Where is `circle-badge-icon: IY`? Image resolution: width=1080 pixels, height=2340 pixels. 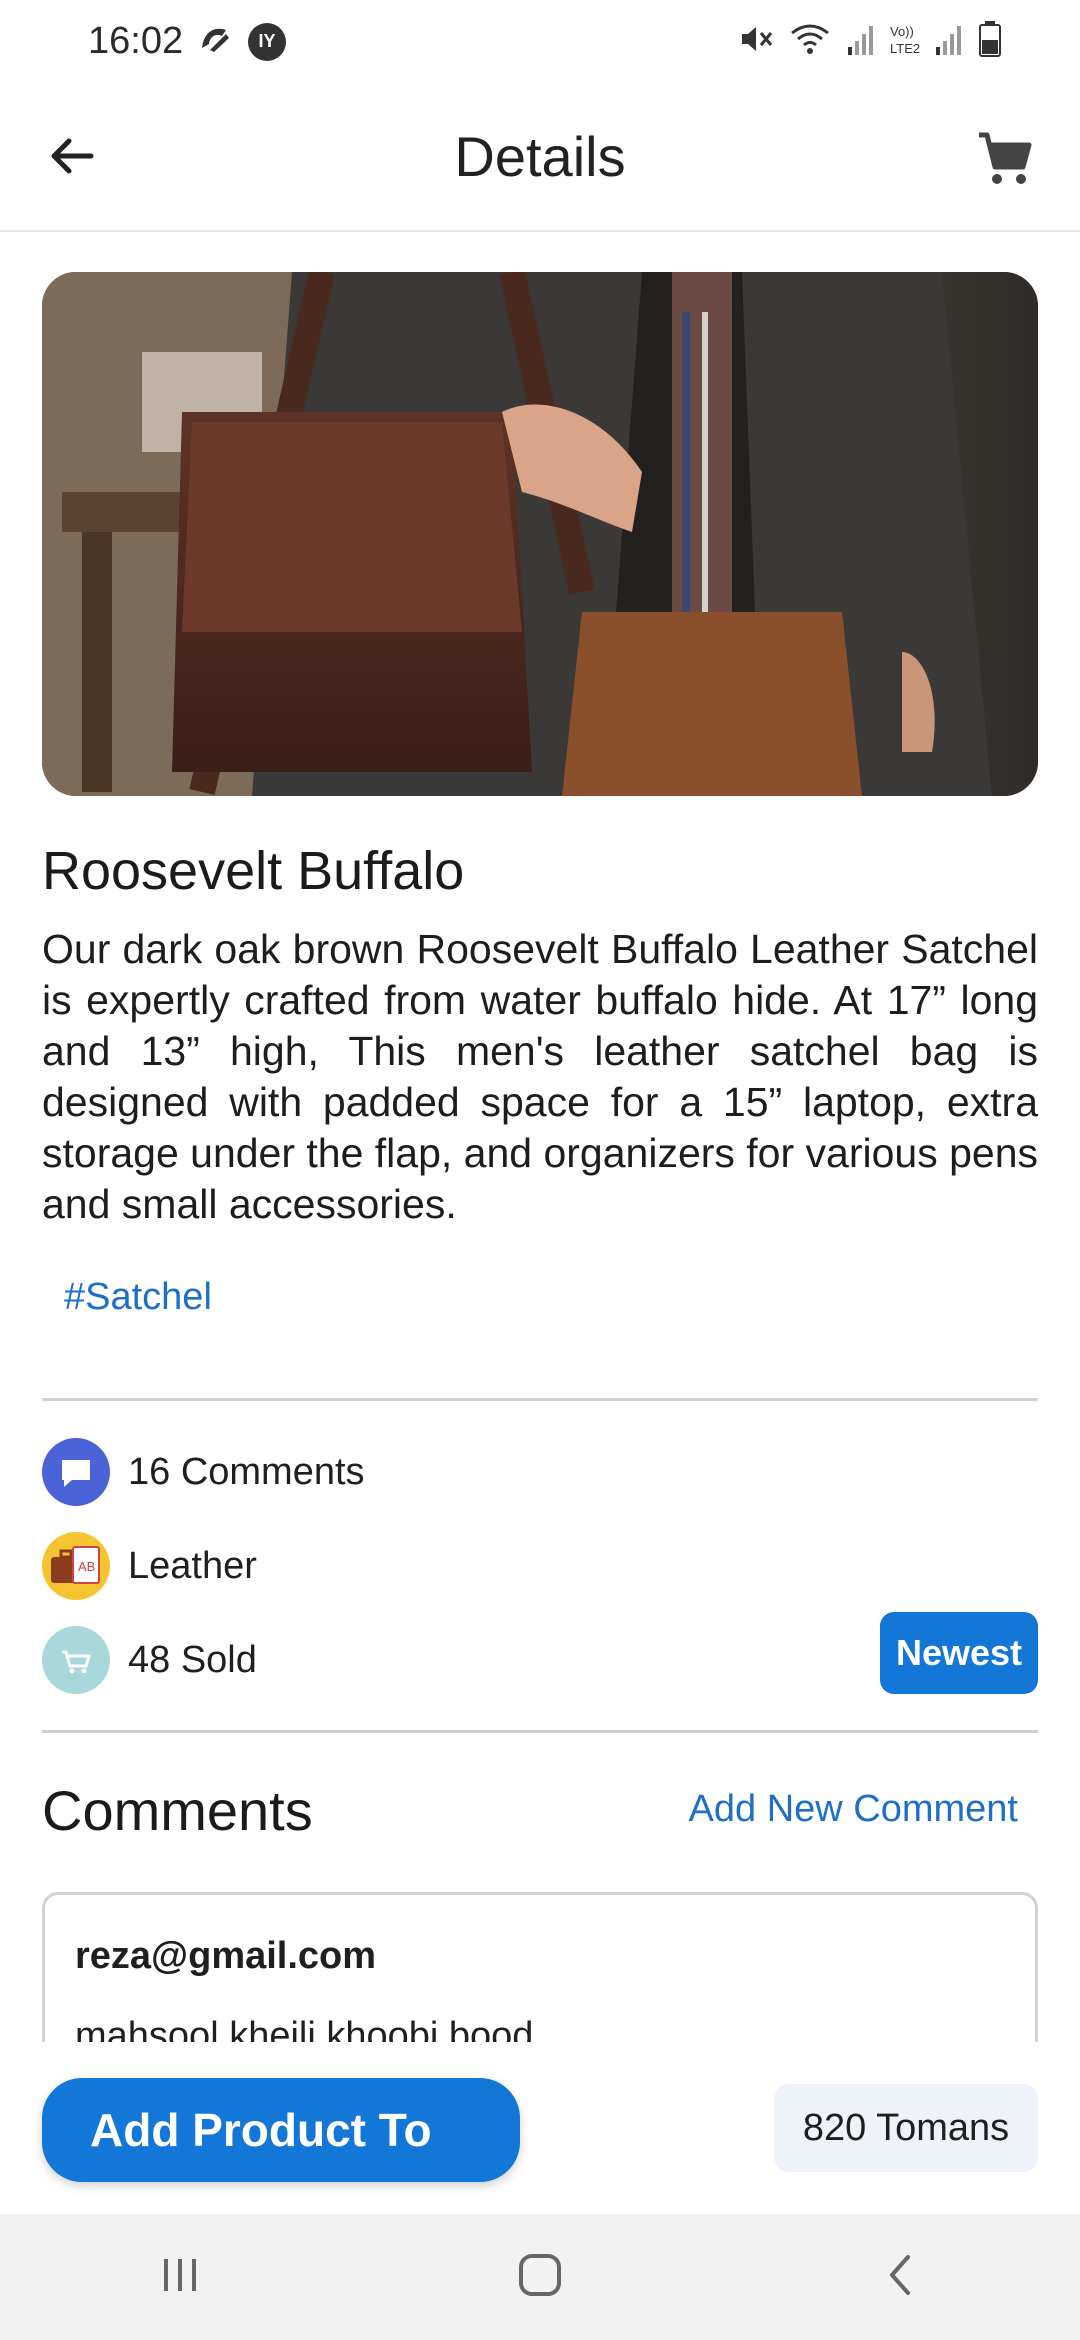 circle-badge-icon: IY is located at coordinates (267, 41).